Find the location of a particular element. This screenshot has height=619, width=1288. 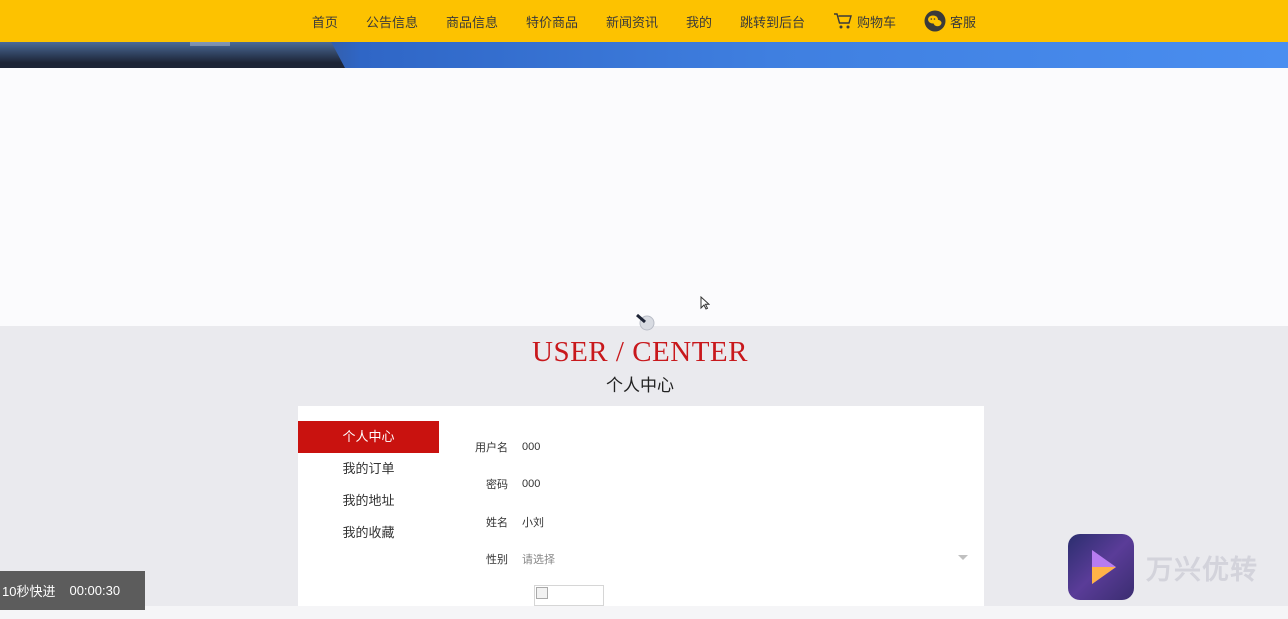

nav-item-label: 首页 is located at coordinates (324, 22).